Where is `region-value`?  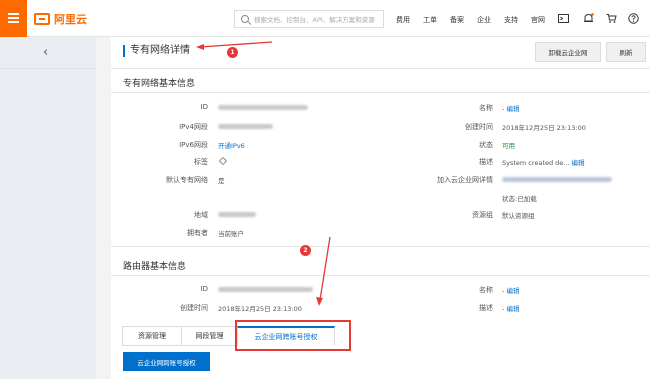
region-value is located at coordinates (237, 214).